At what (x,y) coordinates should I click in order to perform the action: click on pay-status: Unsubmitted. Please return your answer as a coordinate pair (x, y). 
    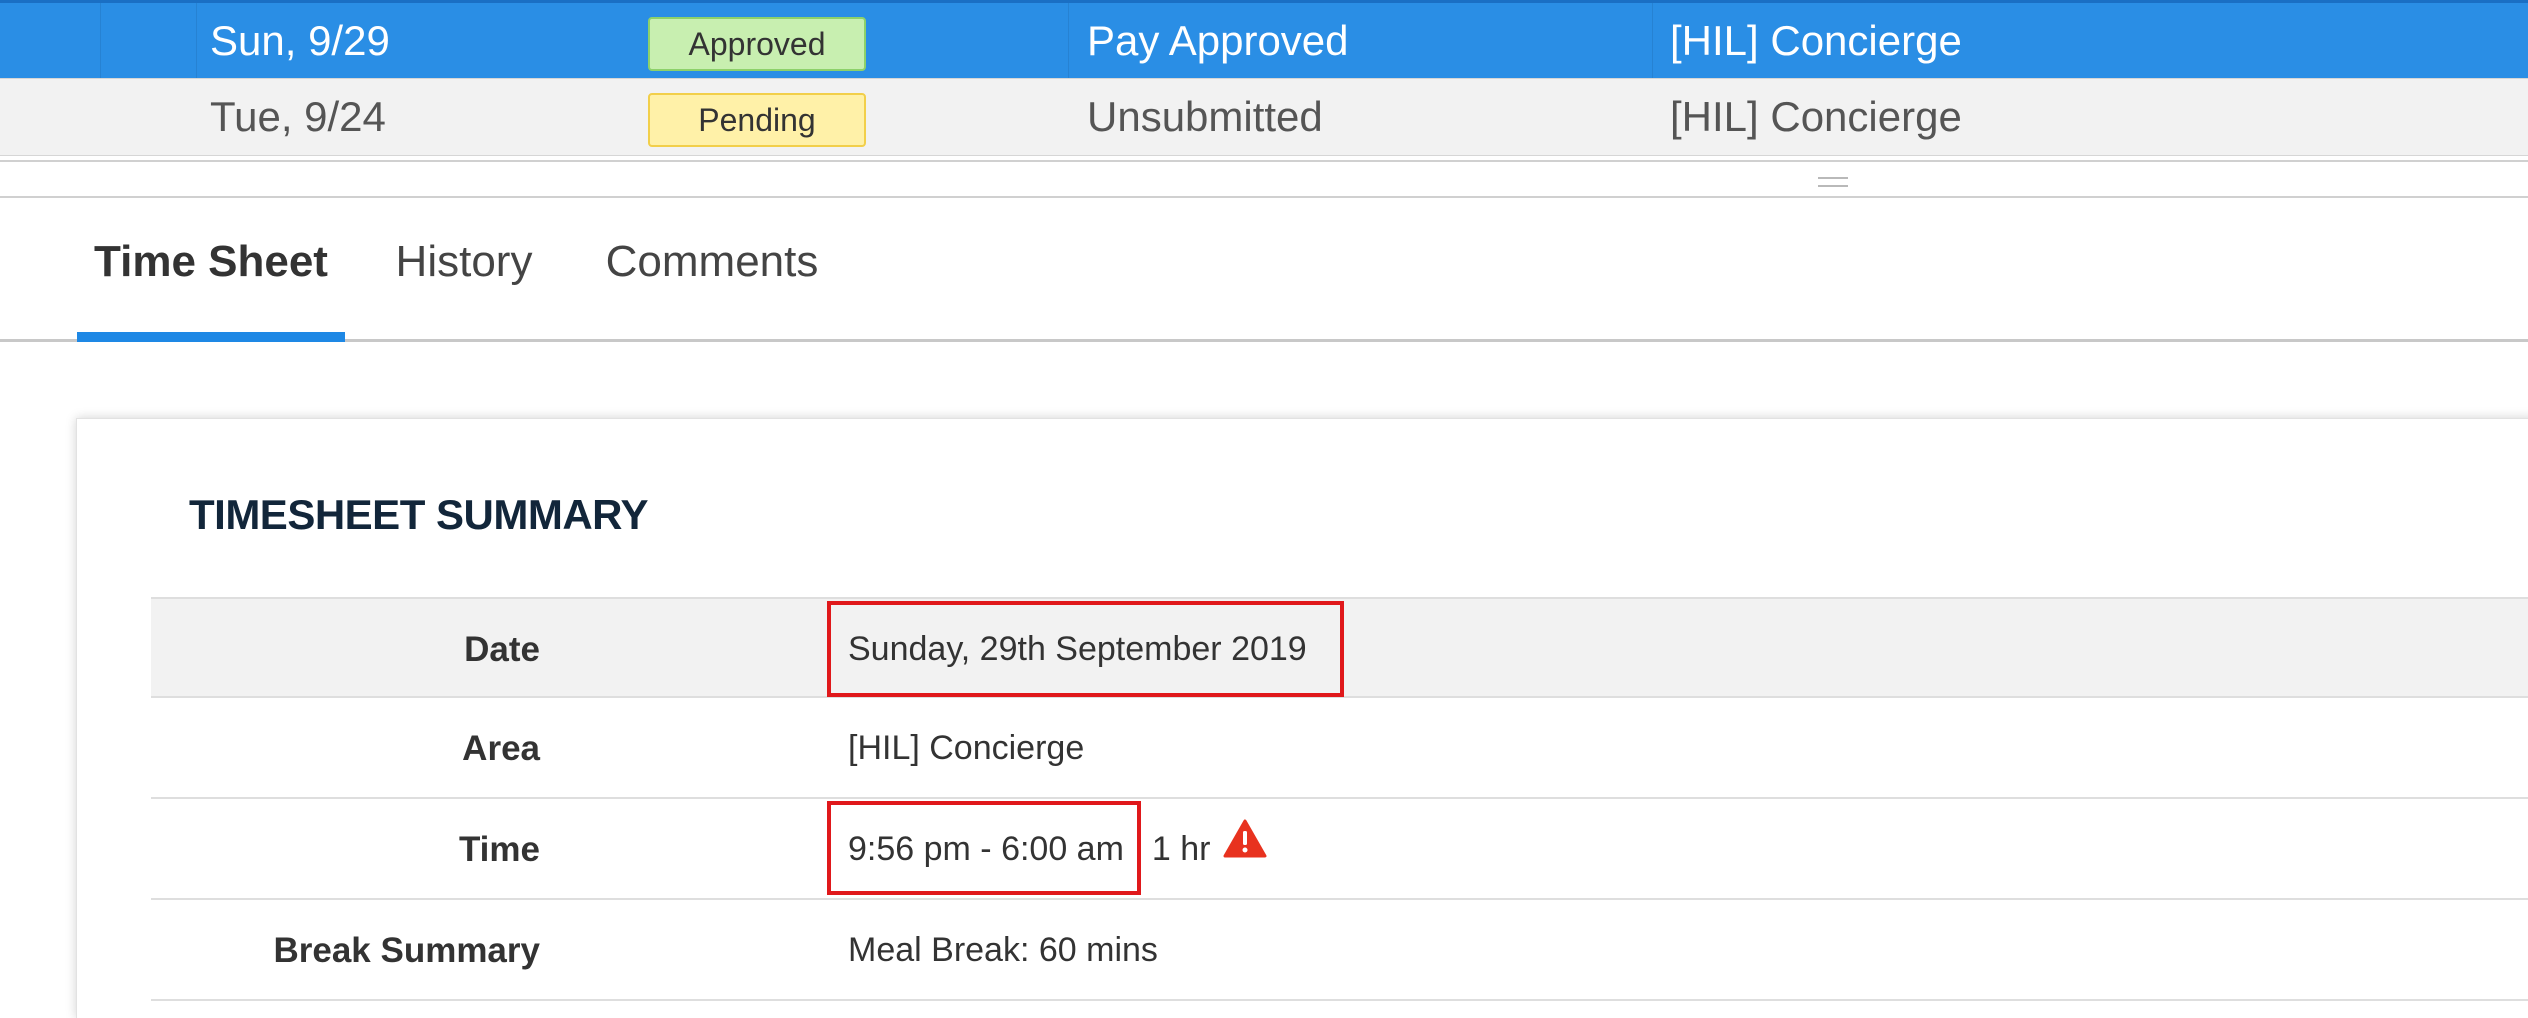
    Looking at the image, I should click on (1205, 116).